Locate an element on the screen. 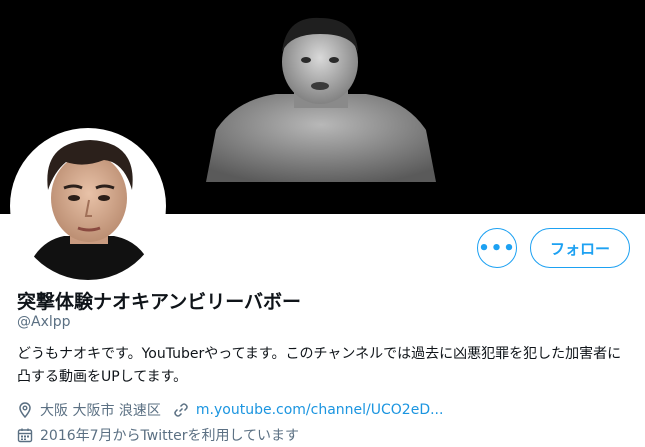  display-name: 突撃体験ナオキアンビリーバボー is located at coordinates (159, 302).